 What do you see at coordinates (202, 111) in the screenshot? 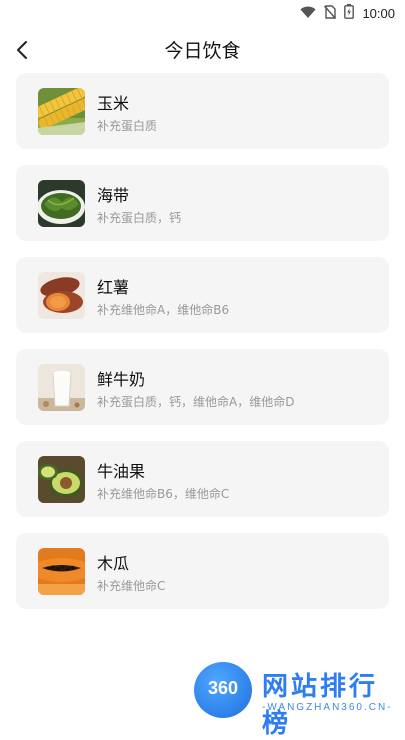
I see `food-card-corn: 玉米 补充蛋白质` at bounding box center [202, 111].